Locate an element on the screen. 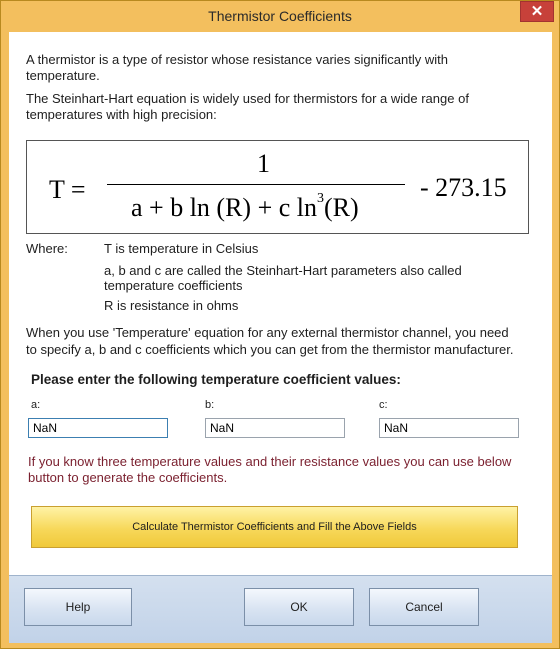  help-button: Help is located at coordinates (78, 607).